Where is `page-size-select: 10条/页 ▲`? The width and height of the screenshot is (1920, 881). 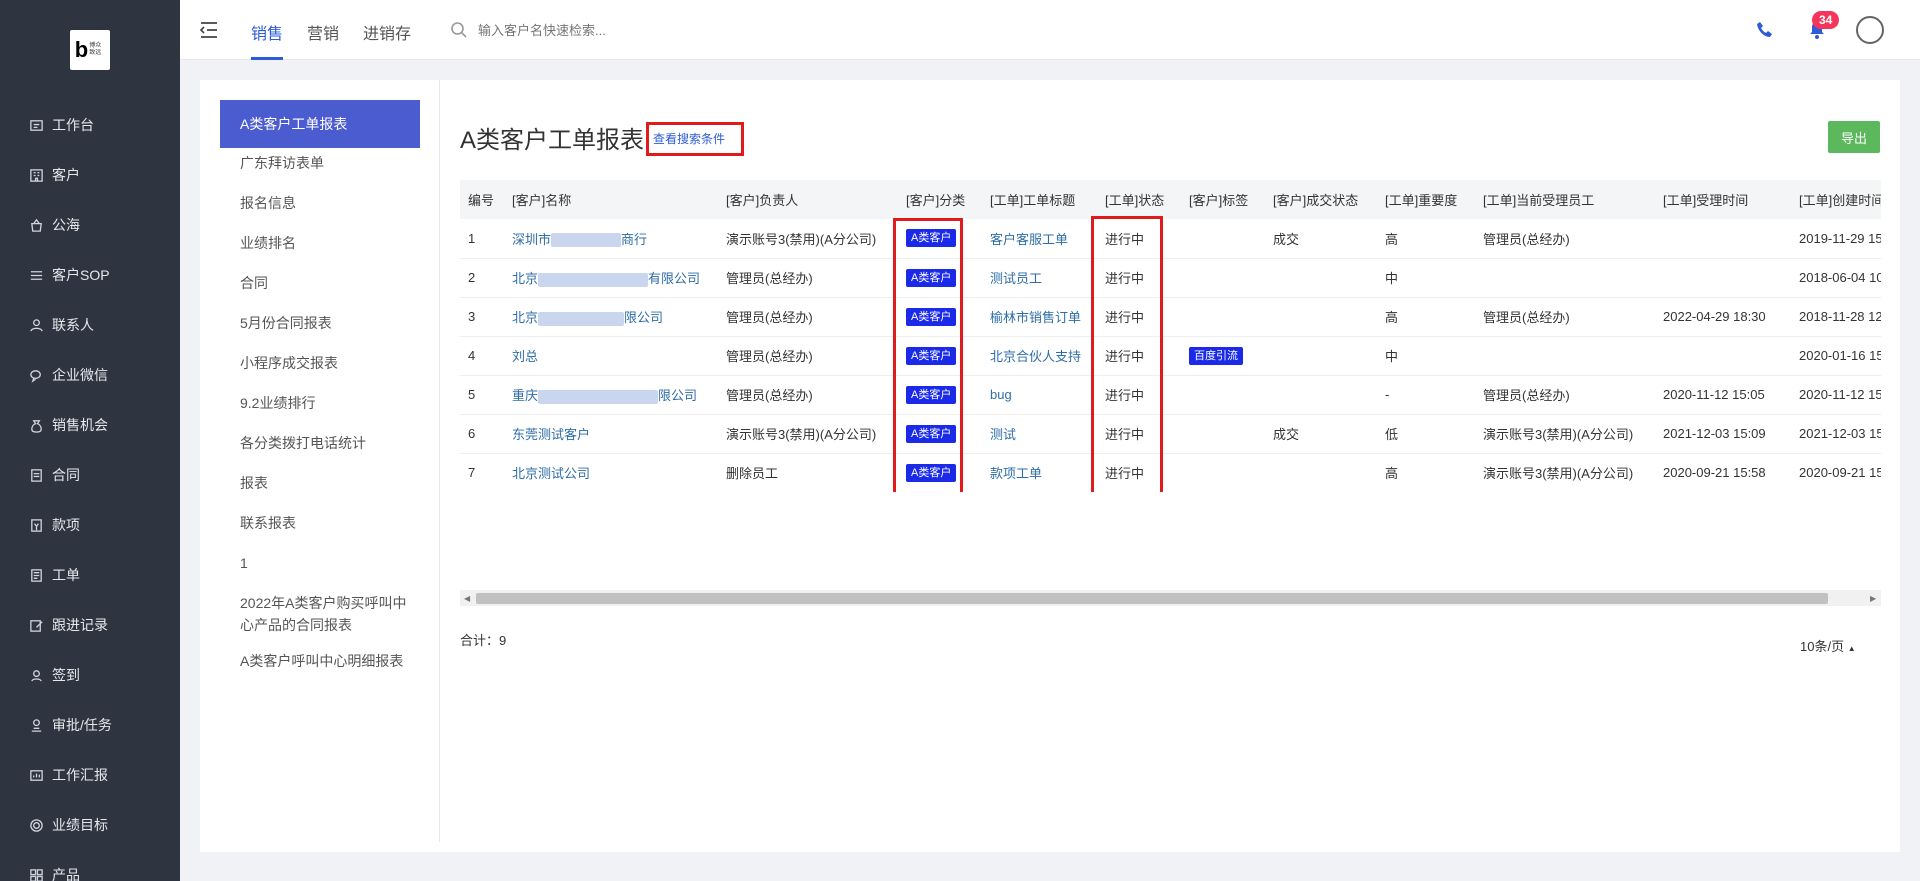
page-size-select: 10条/页 ▲ is located at coordinates (1828, 645).